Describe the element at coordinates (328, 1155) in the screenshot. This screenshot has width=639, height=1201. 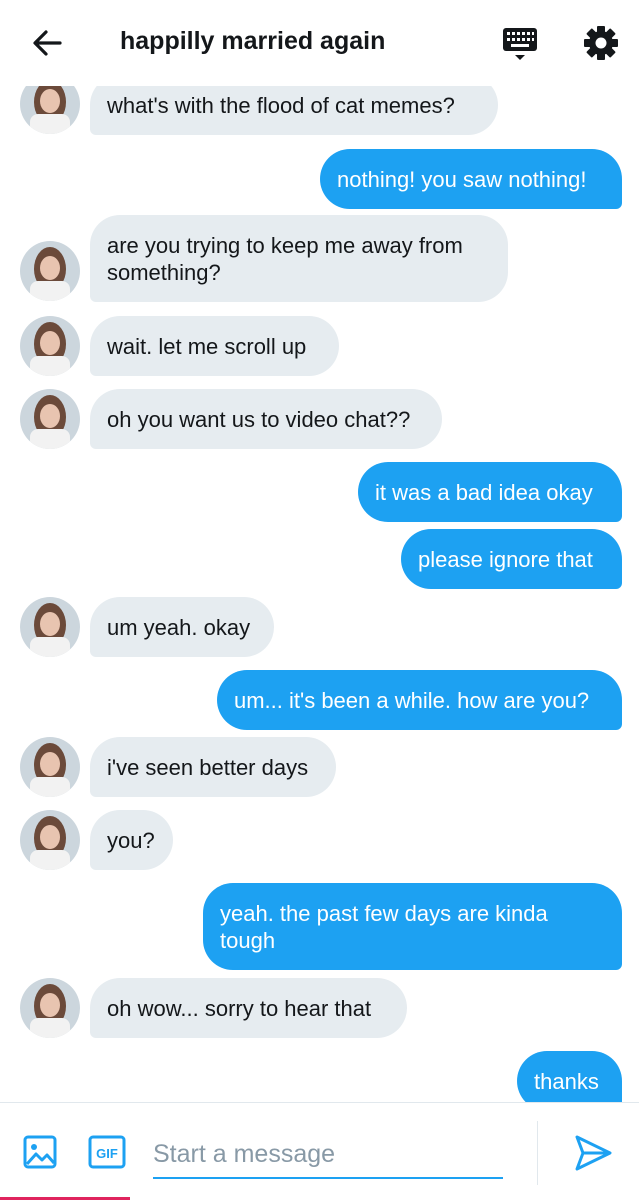
I see `message-input` at that location.